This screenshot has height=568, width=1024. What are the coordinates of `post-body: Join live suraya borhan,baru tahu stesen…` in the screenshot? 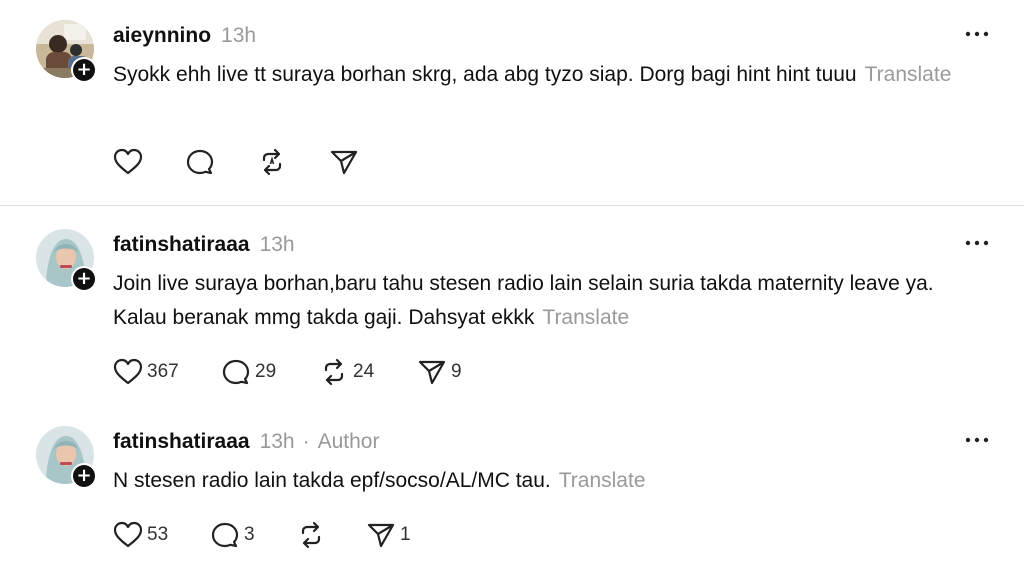 It's located at (543, 301).